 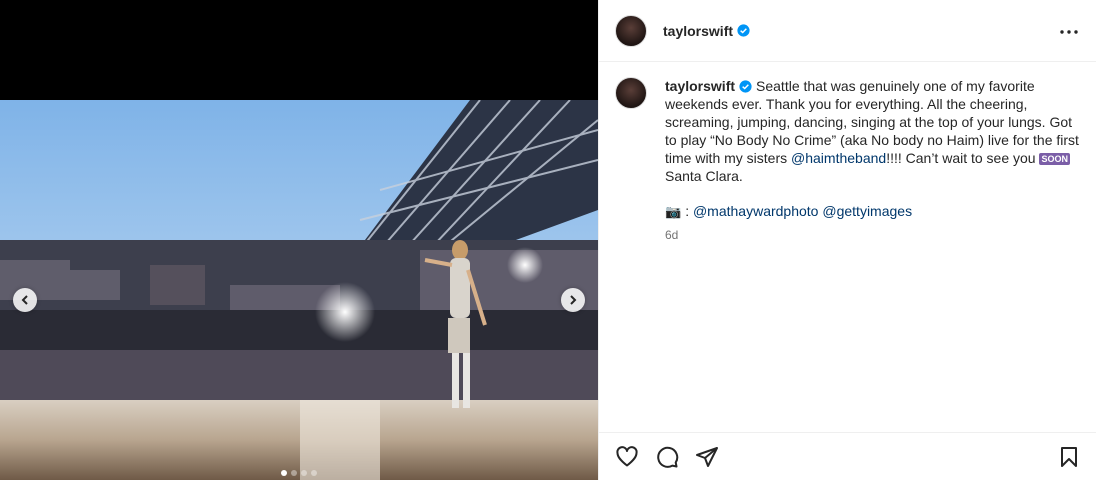 What do you see at coordinates (847, 456) in the screenshot?
I see `action-bar` at bounding box center [847, 456].